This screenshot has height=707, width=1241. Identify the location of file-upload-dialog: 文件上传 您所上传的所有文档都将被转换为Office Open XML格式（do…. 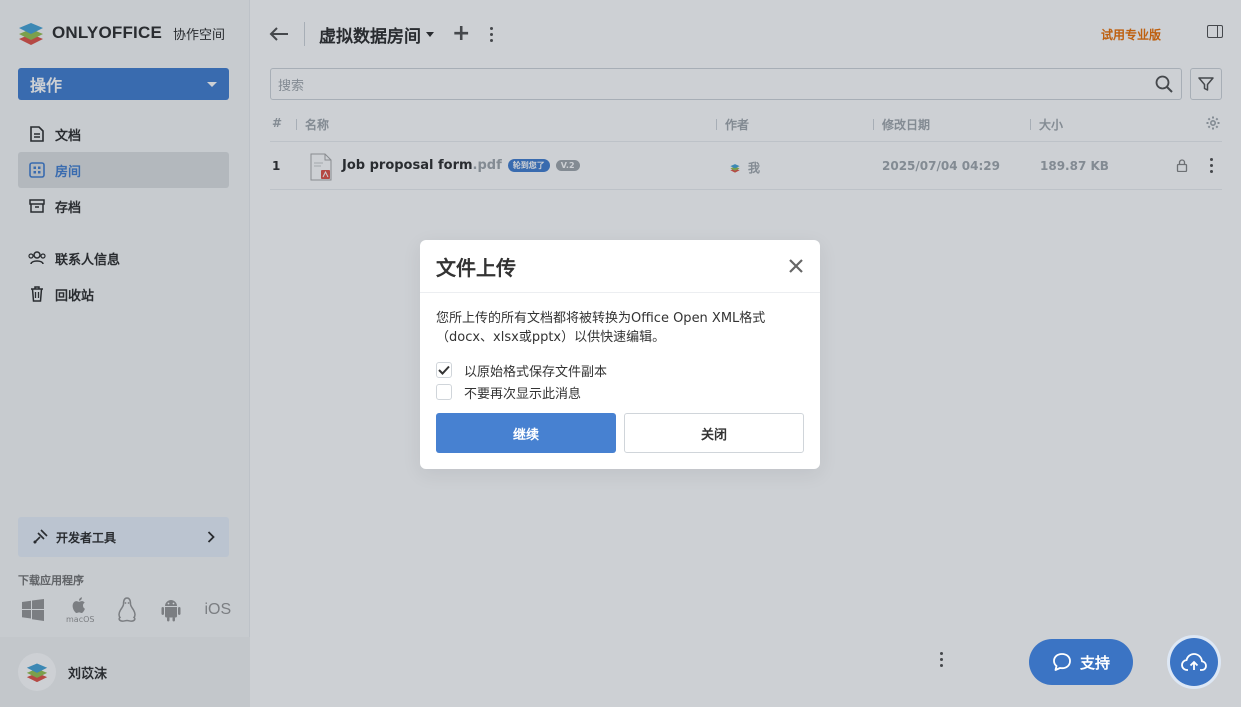
(620, 354).